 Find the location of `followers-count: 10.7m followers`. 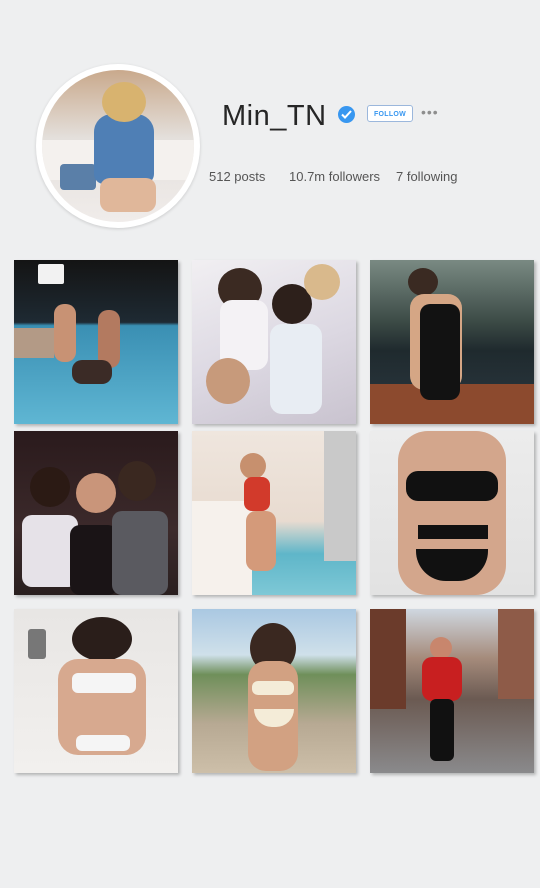

followers-count: 10.7m followers is located at coordinates (334, 176).